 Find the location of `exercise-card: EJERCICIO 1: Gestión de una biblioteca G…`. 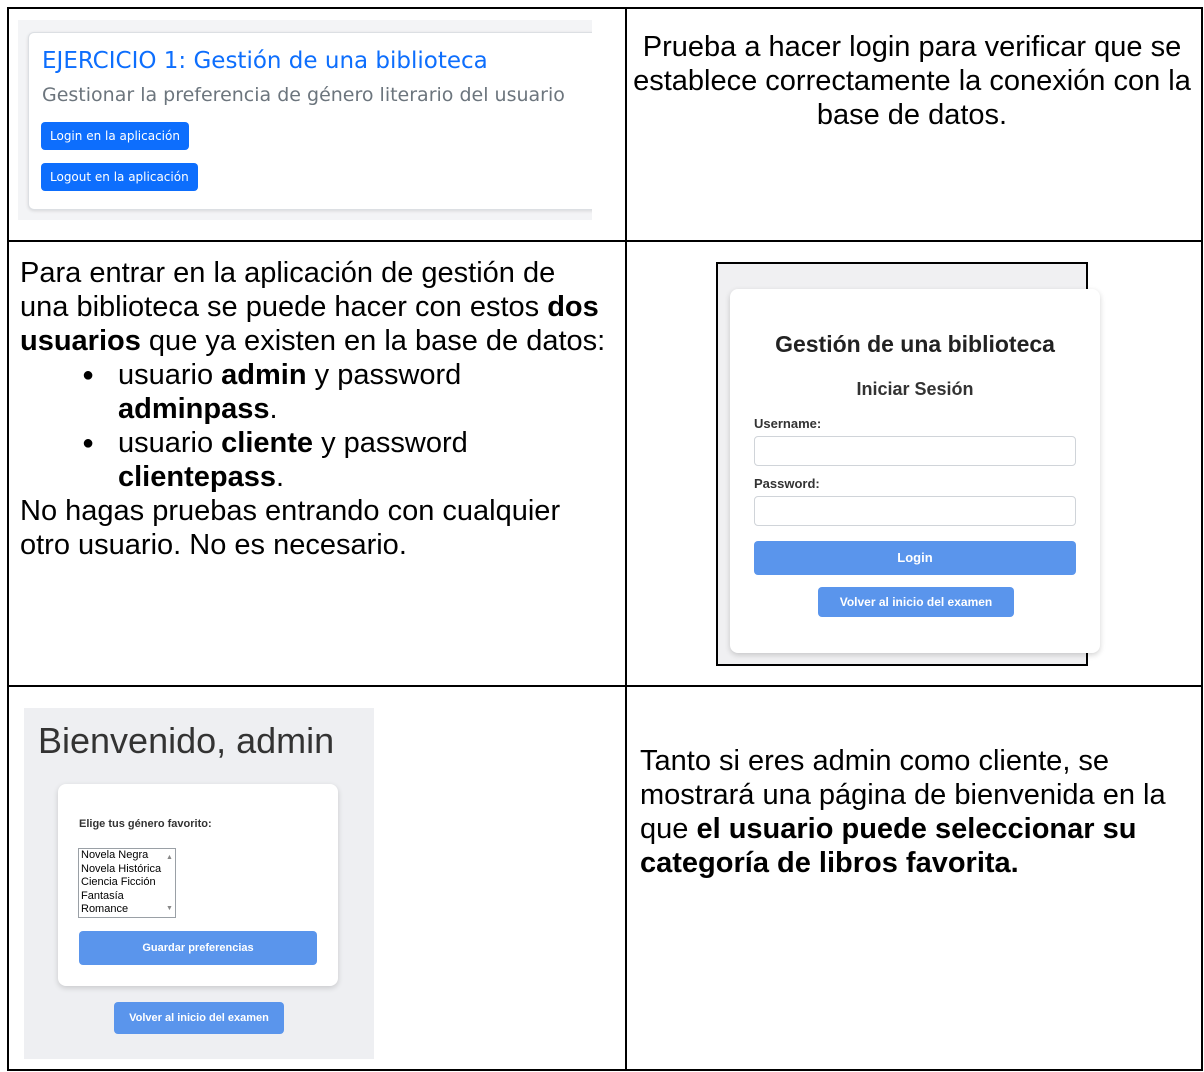

exercise-card: EJERCICIO 1: Gestión de una biblioteca G… is located at coordinates (310, 121).